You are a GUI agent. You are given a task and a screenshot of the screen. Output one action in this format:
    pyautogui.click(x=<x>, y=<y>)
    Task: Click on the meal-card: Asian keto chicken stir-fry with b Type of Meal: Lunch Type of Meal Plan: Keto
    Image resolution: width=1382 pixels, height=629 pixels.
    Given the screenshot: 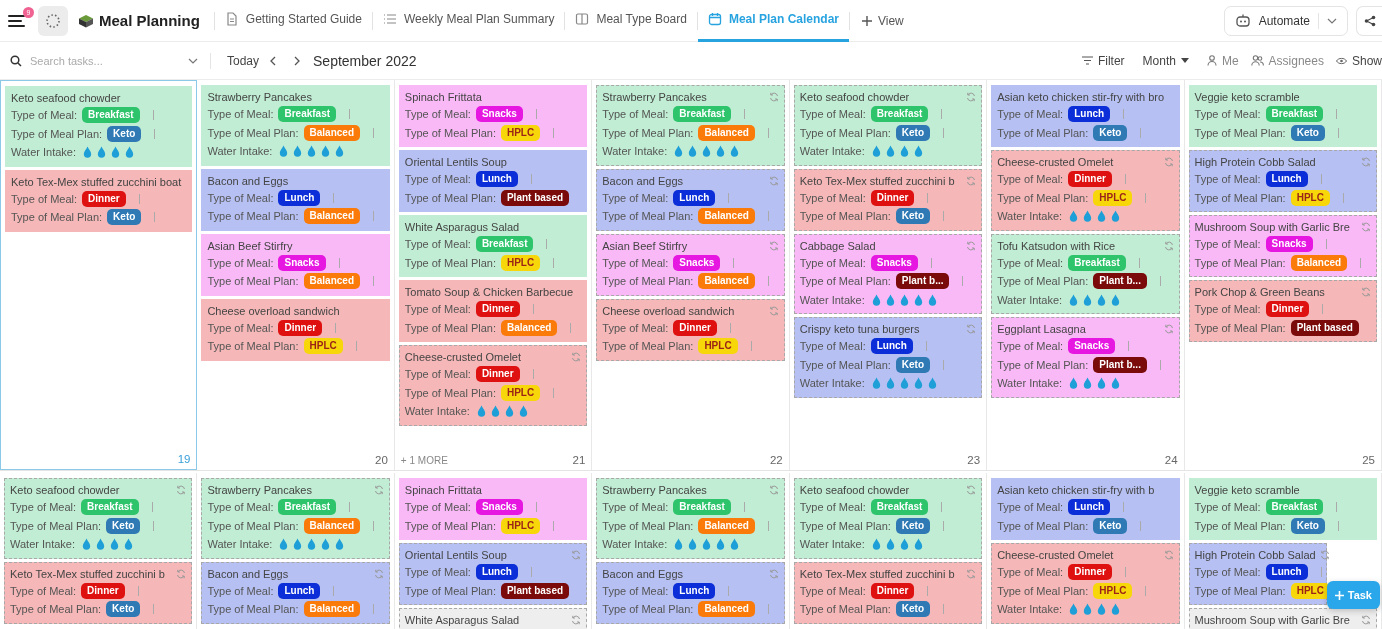 What is the action you would take?
    pyautogui.click(x=1085, y=509)
    